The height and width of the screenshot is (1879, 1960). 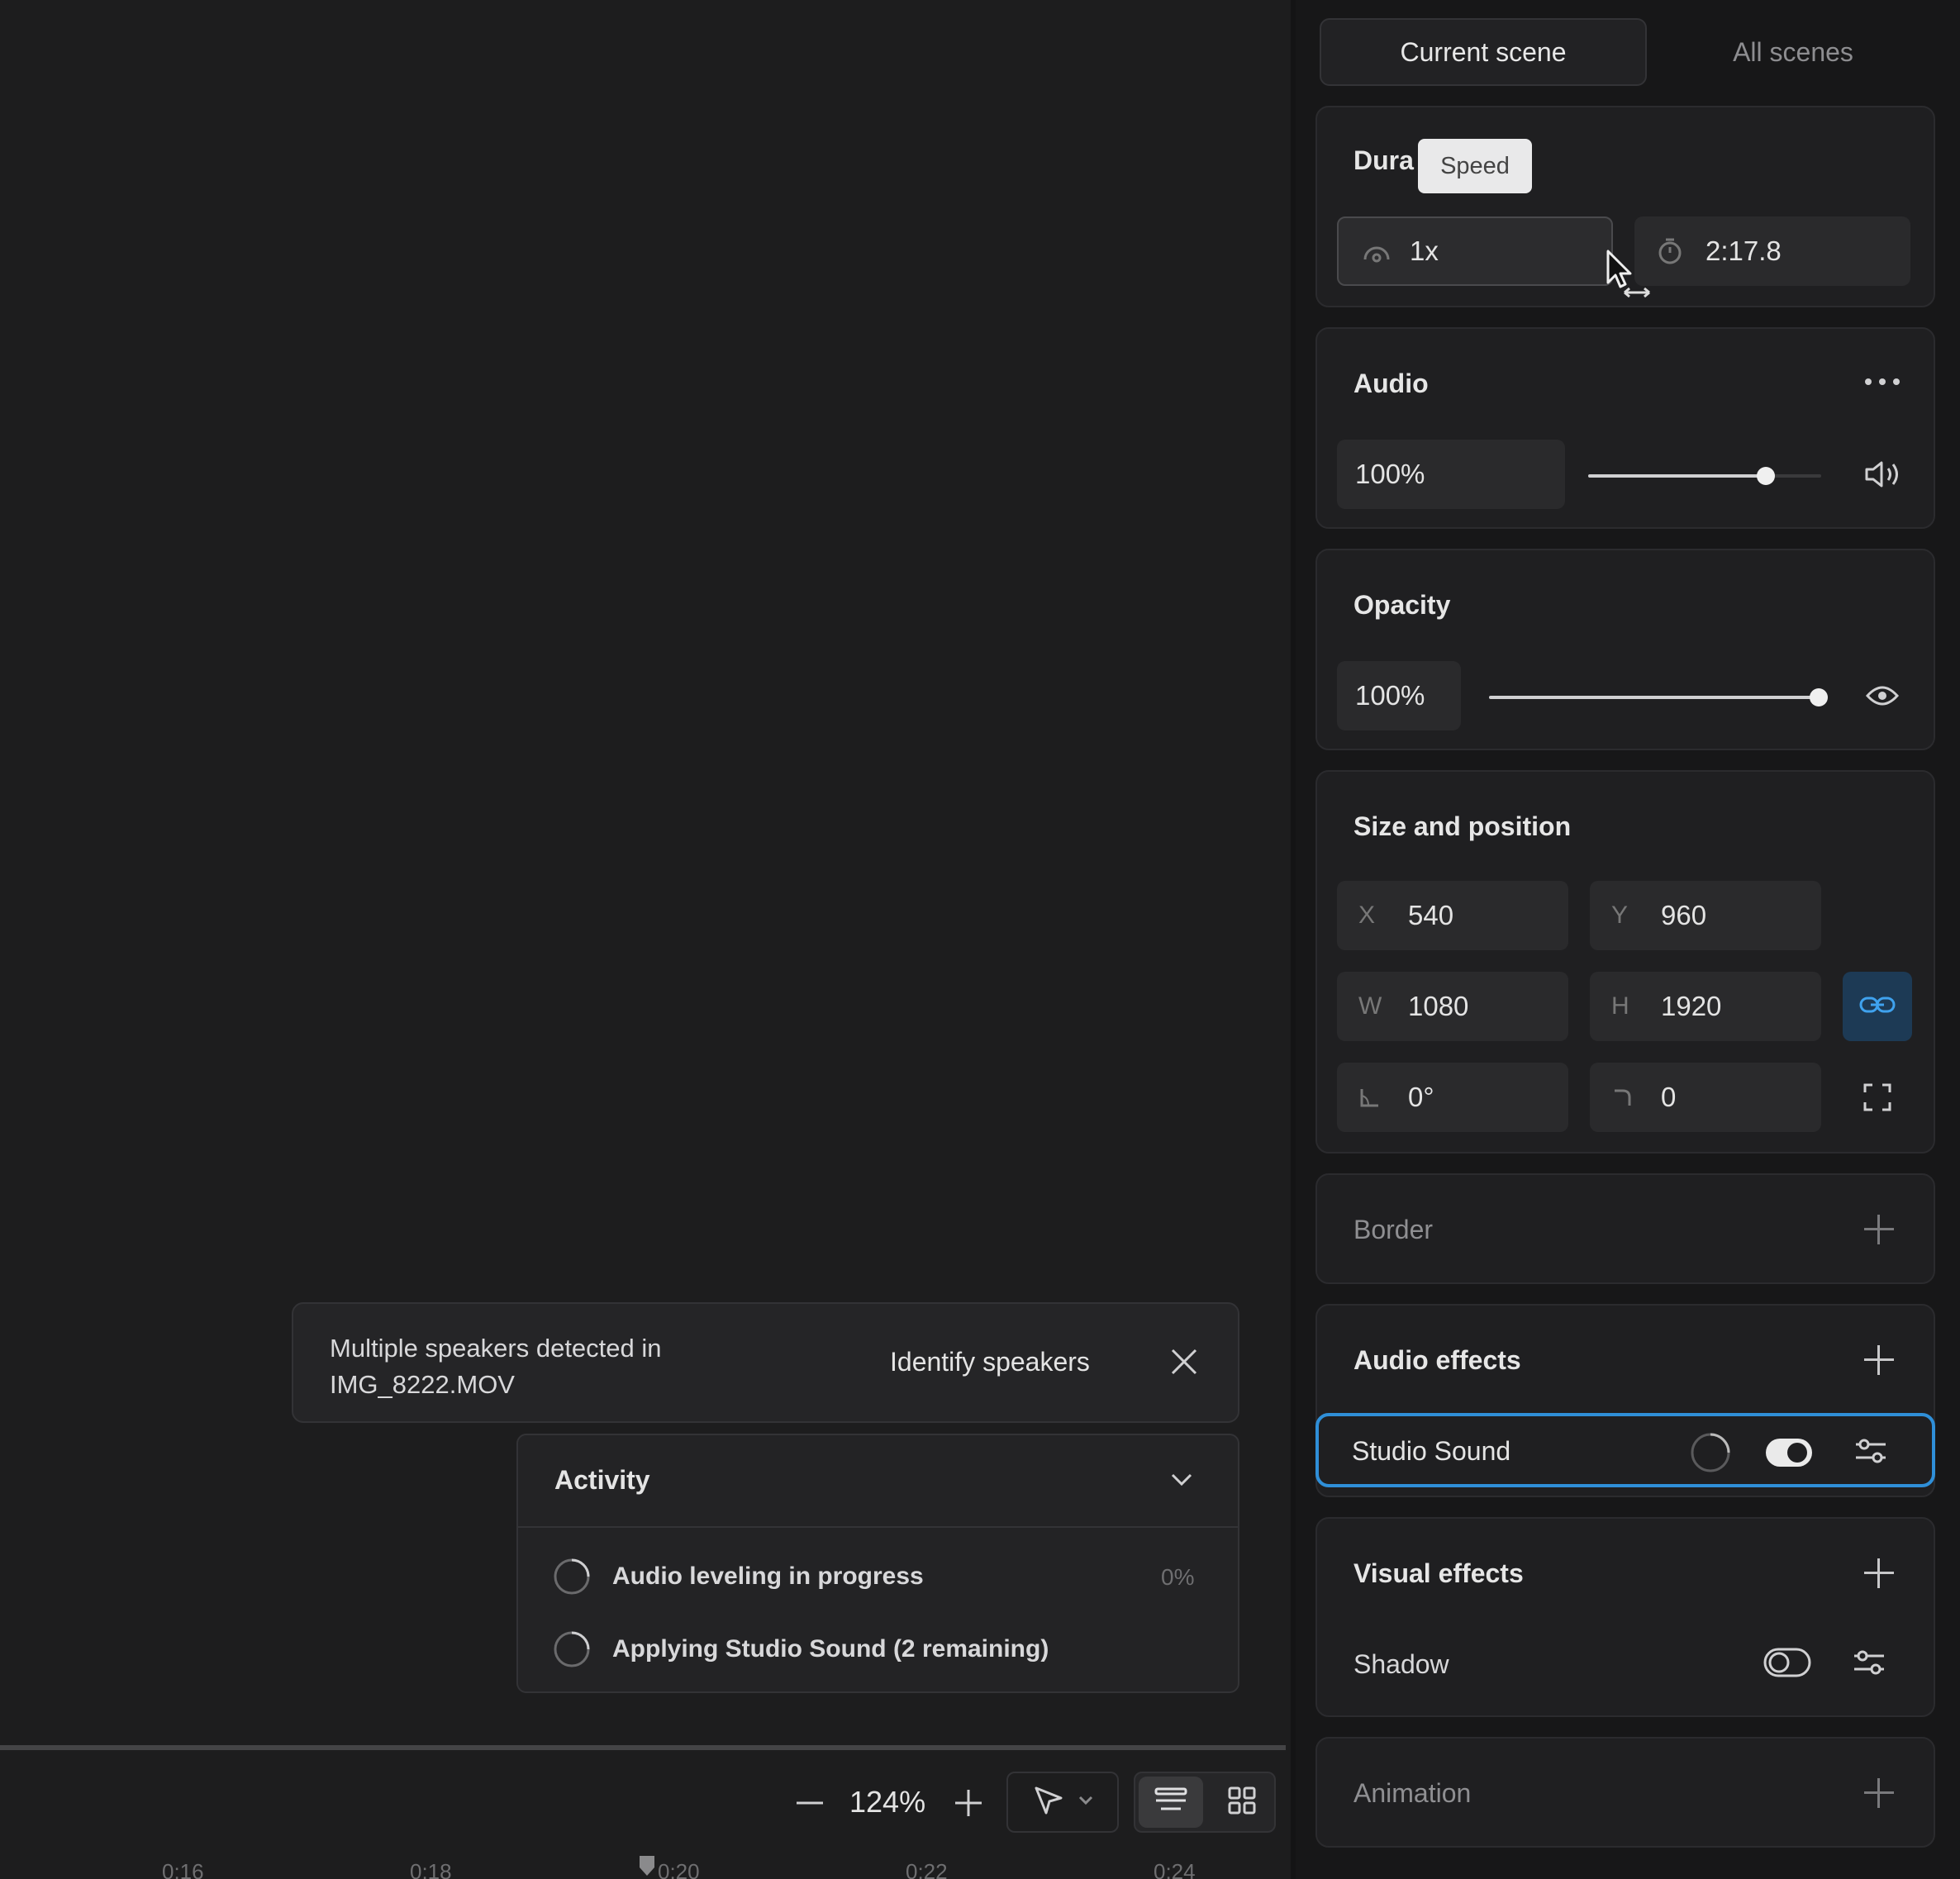 I want to click on activity-title: Activity, so click(x=602, y=1480).